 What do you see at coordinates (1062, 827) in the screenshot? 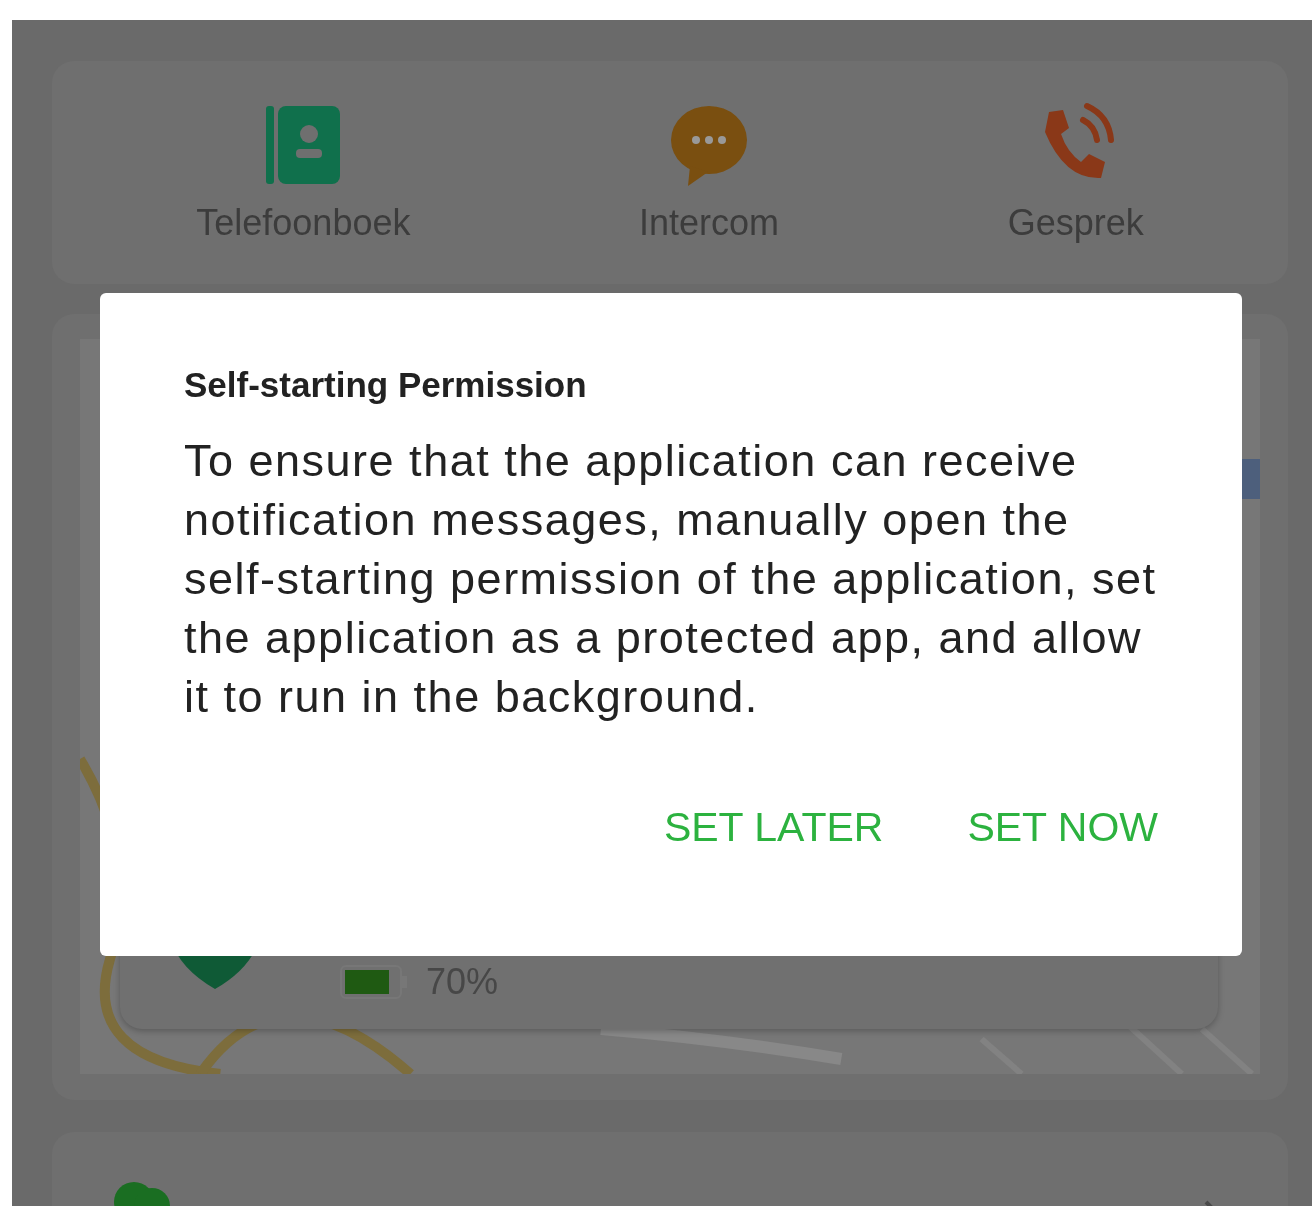
I see `dialog-button: SET NOW` at bounding box center [1062, 827].